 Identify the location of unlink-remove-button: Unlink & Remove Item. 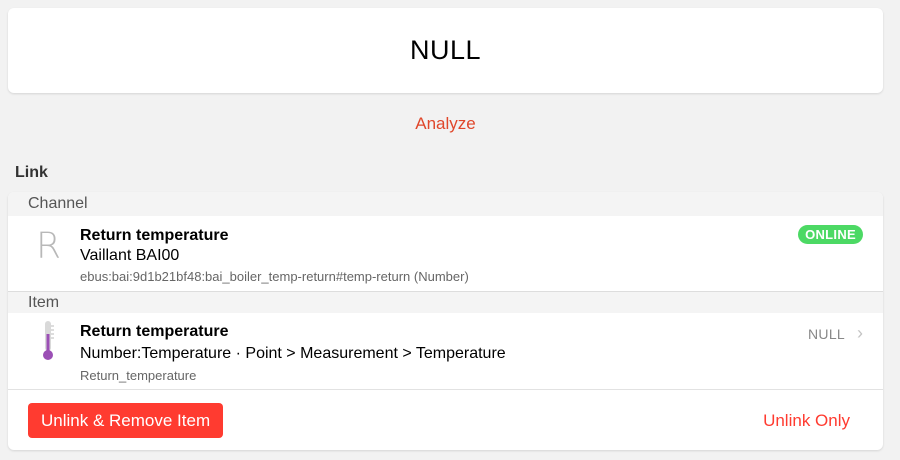
(126, 420).